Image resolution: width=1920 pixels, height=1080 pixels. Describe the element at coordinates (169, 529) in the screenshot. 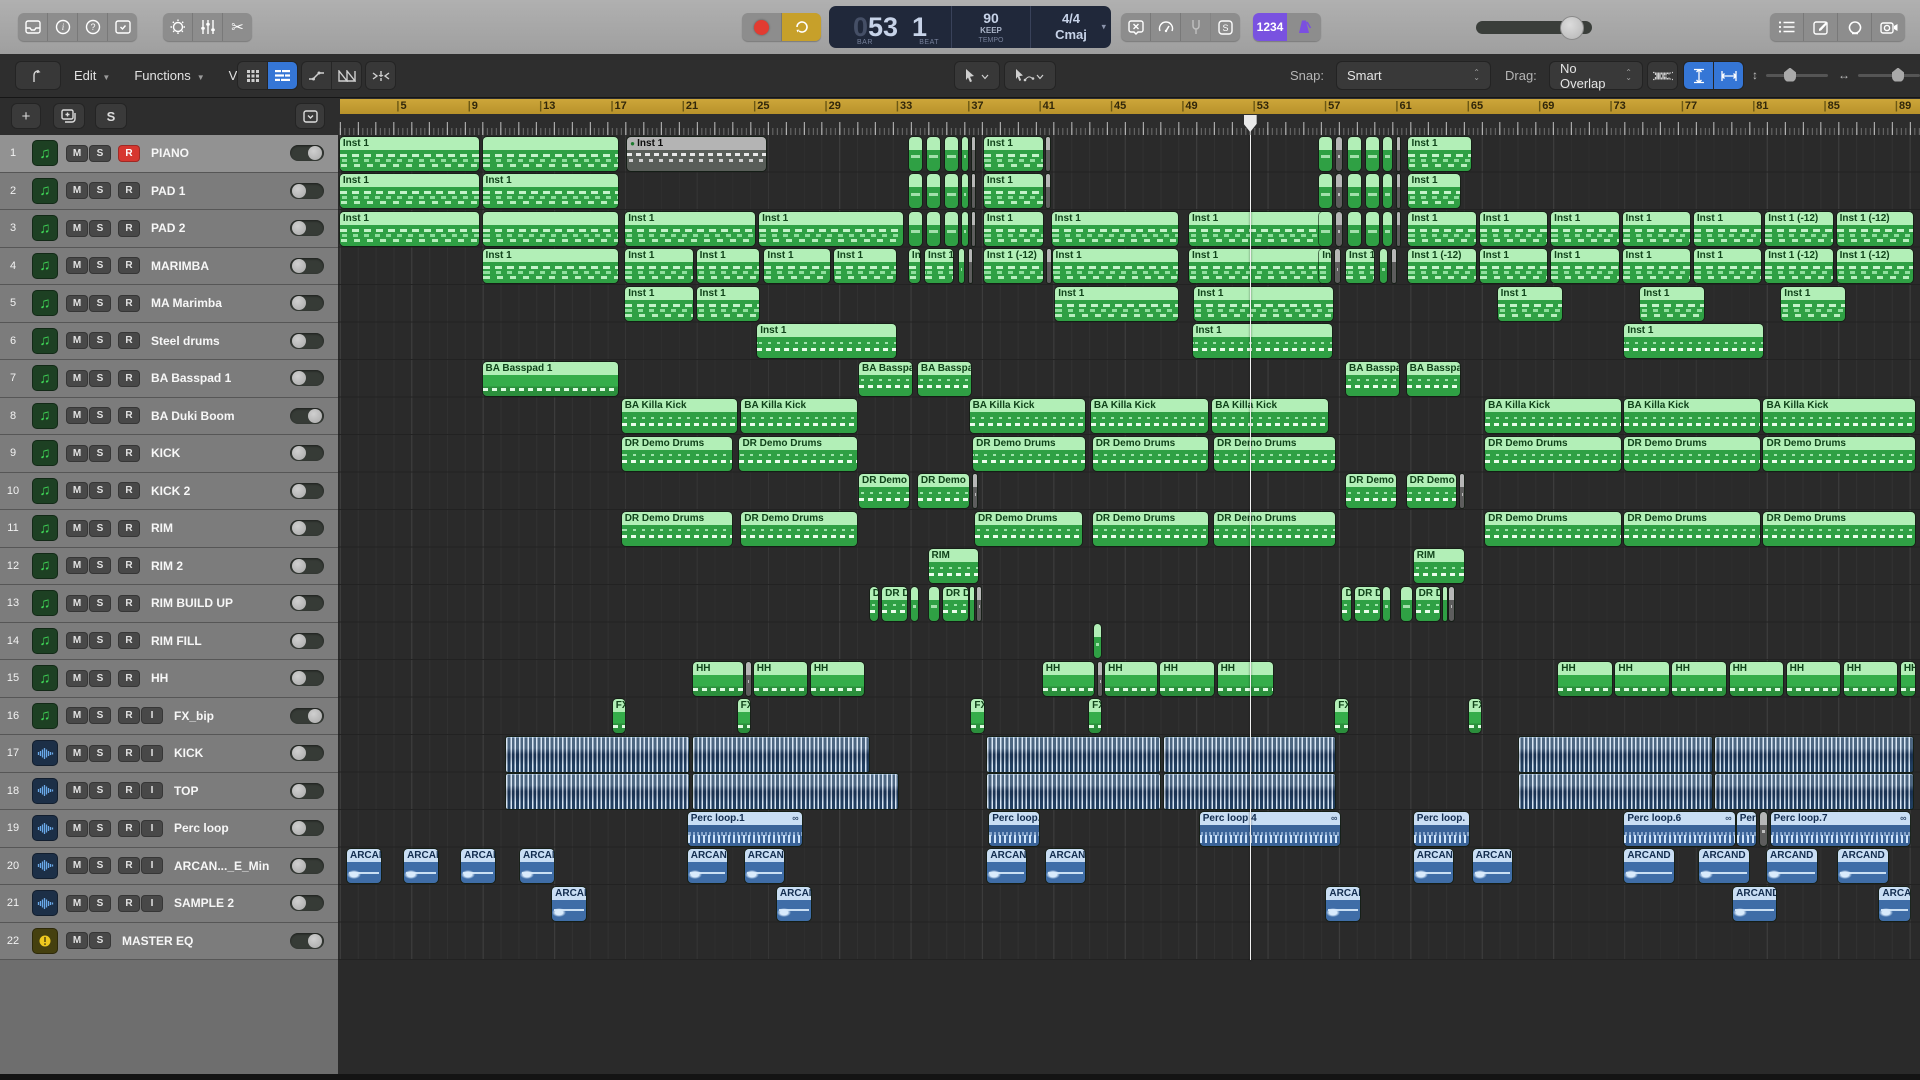

I see `track-row-rim: 11 ♫ M S R RIM` at that location.